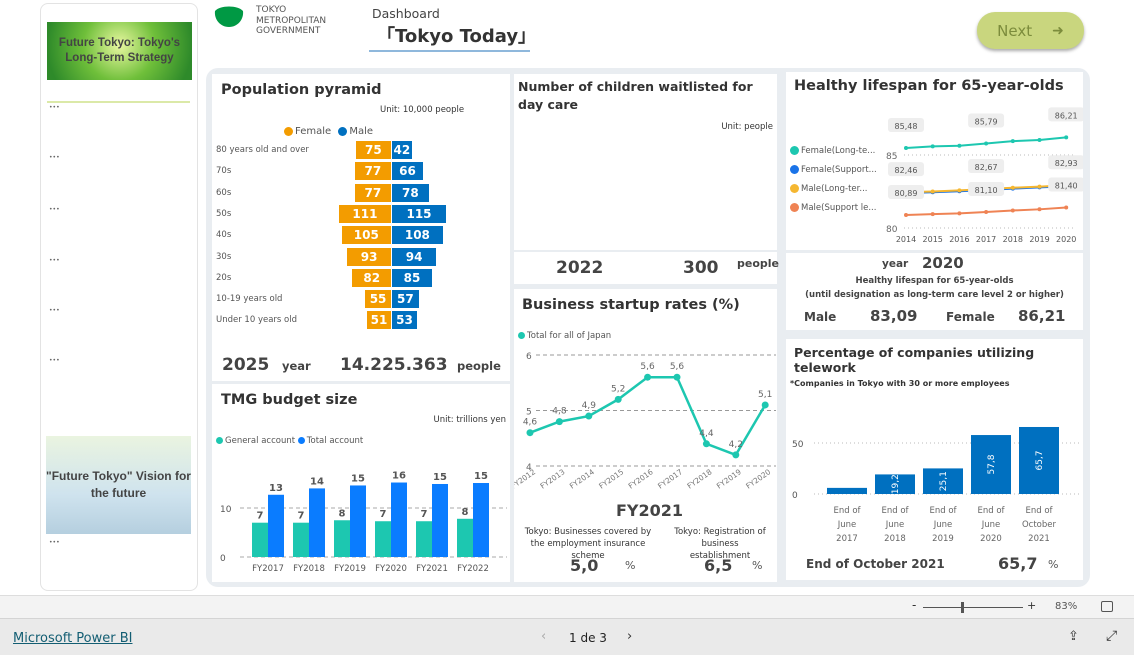 This screenshot has height=655, width=1134. What do you see at coordinates (1042, 316) in the screenshot?
I see `female-value: 86,21` at bounding box center [1042, 316].